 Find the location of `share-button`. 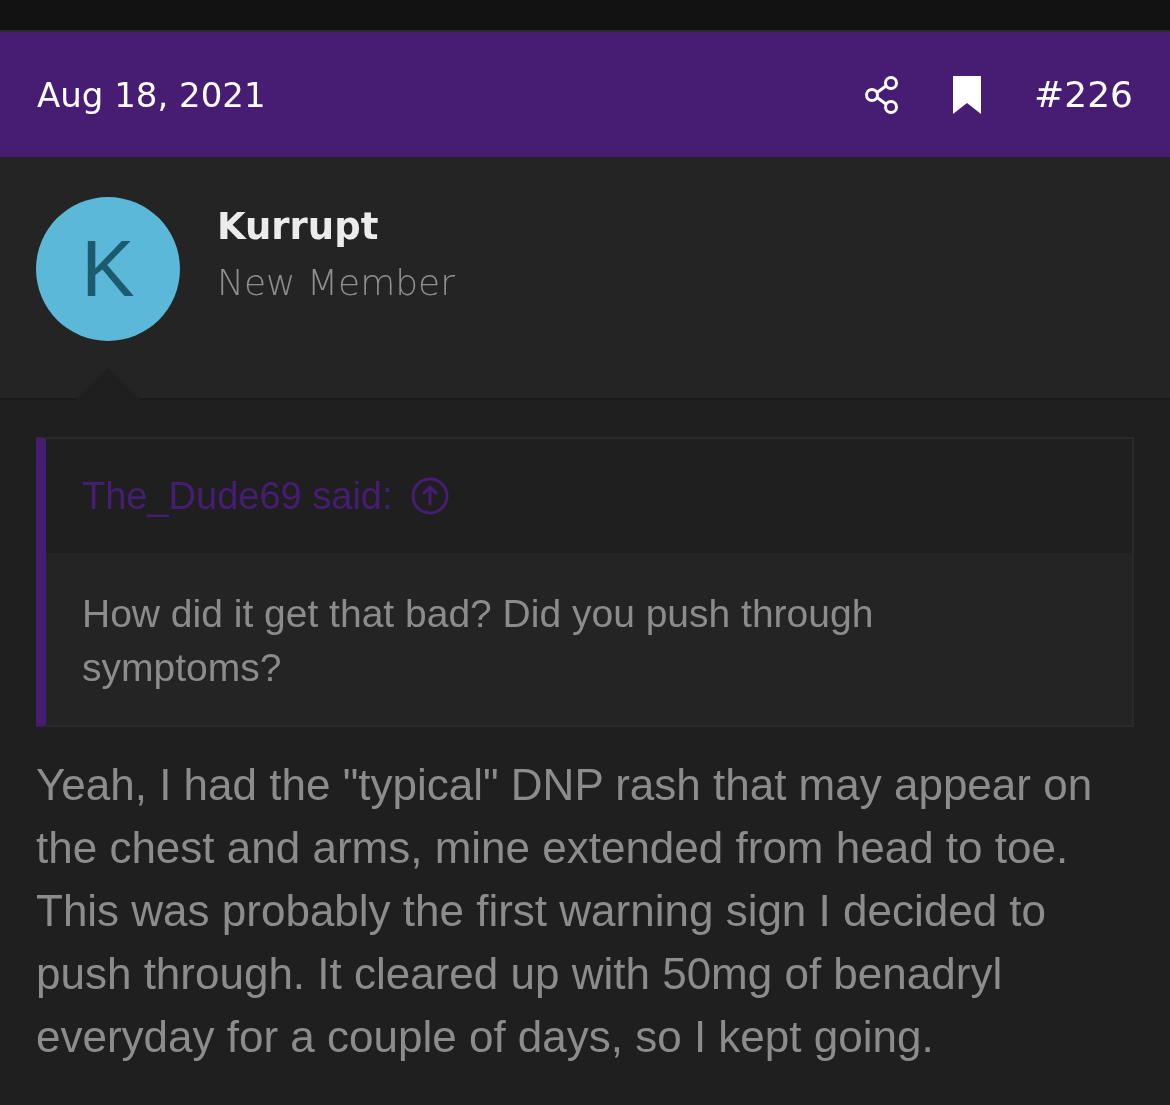

share-button is located at coordinates (882, 94).